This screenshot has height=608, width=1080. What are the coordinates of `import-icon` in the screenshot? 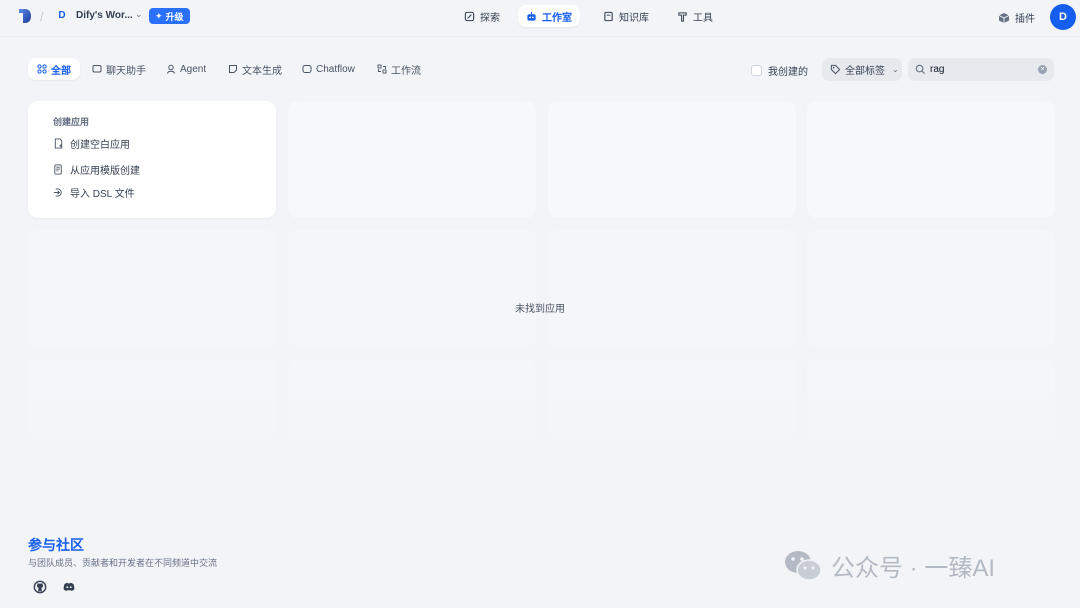 It's located at (57, 192).